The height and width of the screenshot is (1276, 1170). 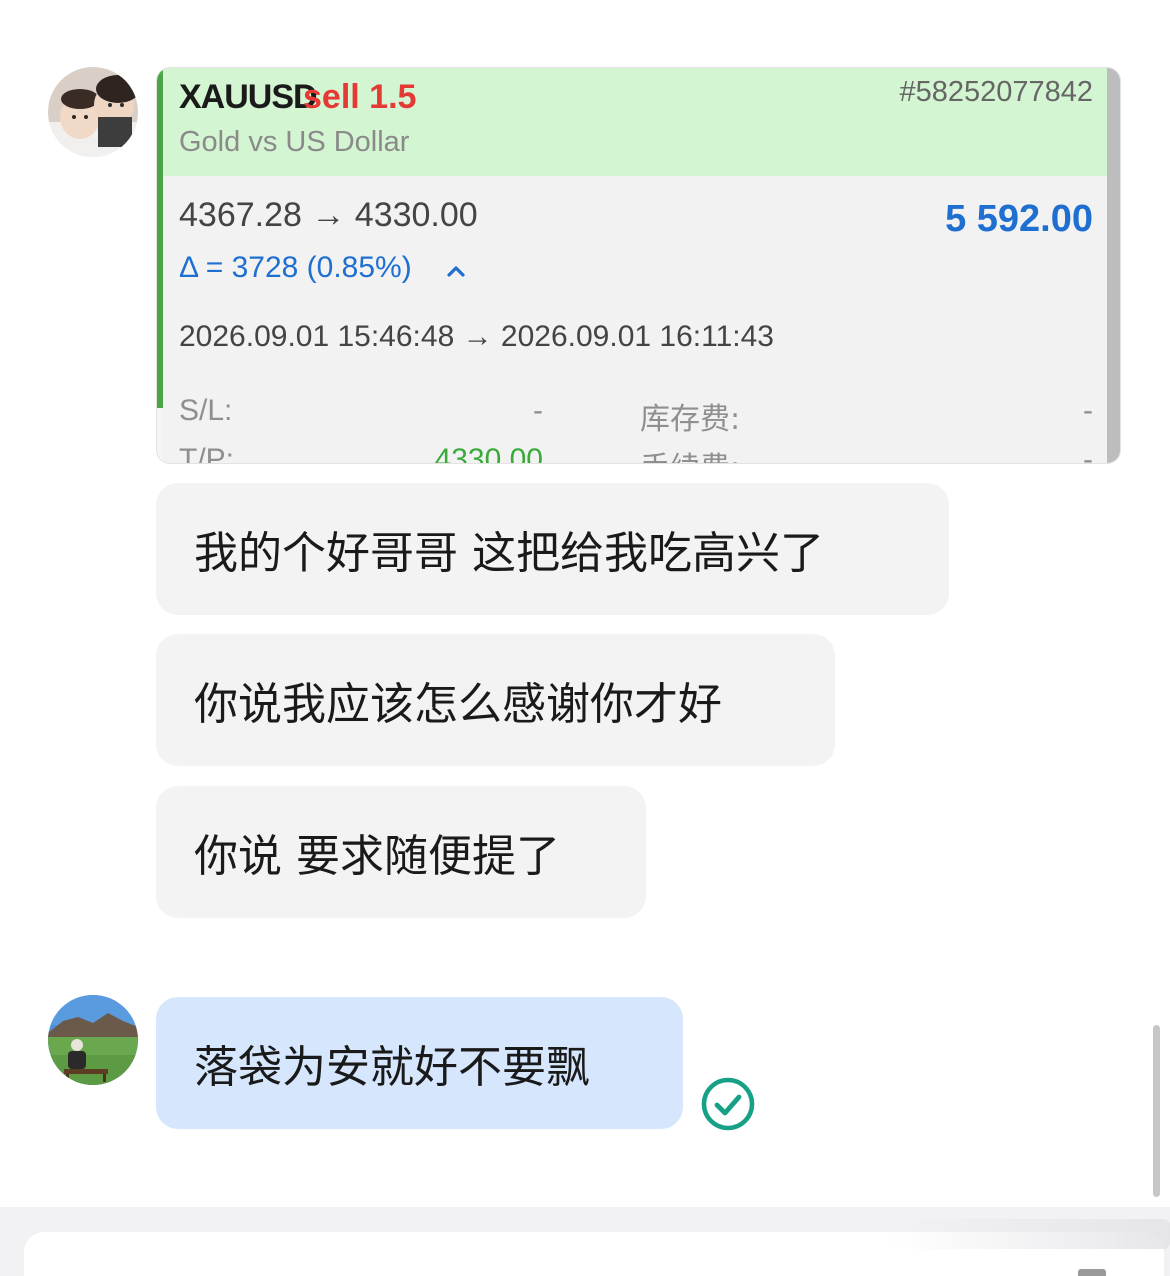 What do you see at coordinates (206, 410) in the screenshot?
I see `sl-label: S/L:` at bounding box center [206, 410].